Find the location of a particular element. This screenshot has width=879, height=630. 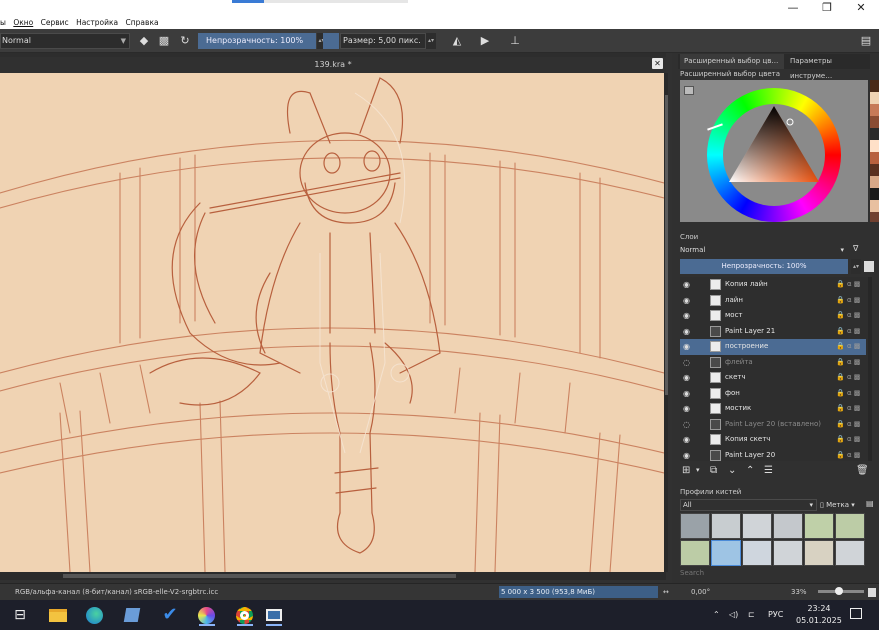

mirror-horizontal-icon: ◭ is located at coordinates (457, 41).